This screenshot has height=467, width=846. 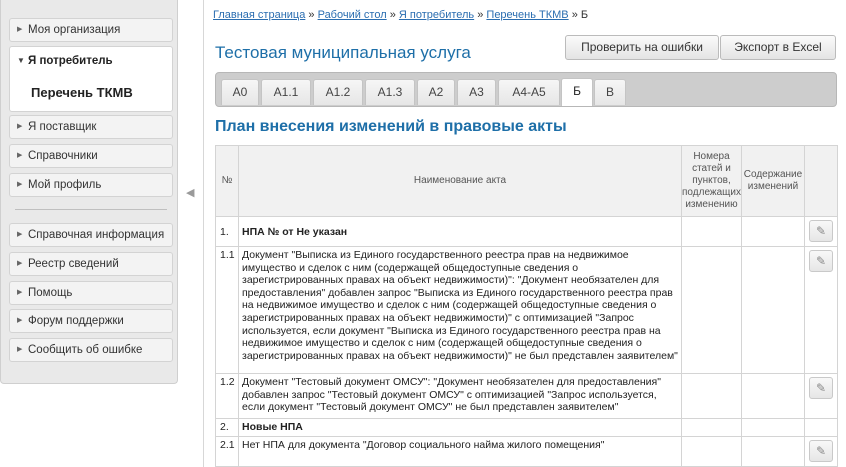 What do you see at coordinates (227, 181) in the screenshot?
I see `column-header-num: №` at bounding box center [227, 181].